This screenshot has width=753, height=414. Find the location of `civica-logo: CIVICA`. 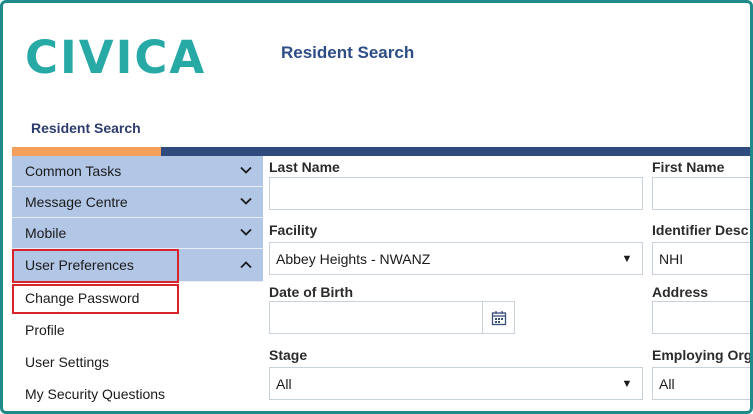

civica-logo: CIVICA is located at coordinates (116, 57).